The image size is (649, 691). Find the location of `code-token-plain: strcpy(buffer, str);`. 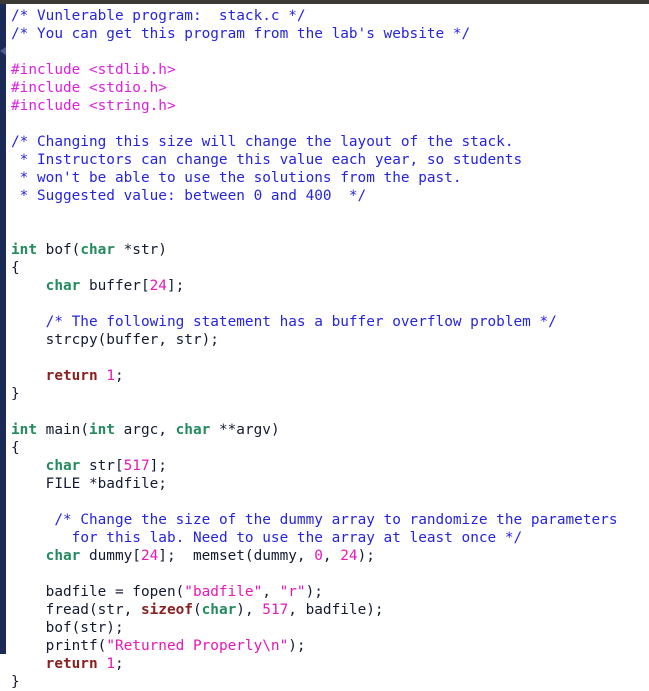

code-token-plain: strcpy(buffer, str); is located at coordinates (115, 340).